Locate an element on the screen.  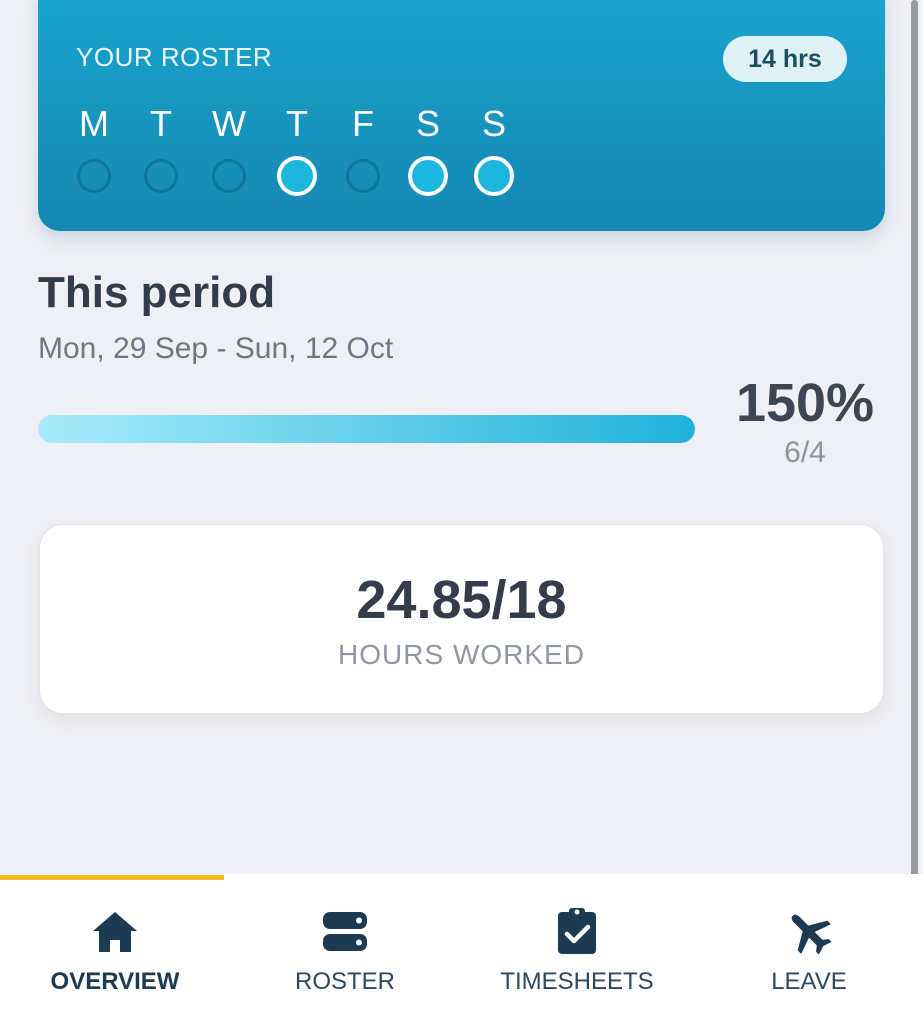
hours-worked-label: HOURS WORKED is located at coordinates (461, 654).